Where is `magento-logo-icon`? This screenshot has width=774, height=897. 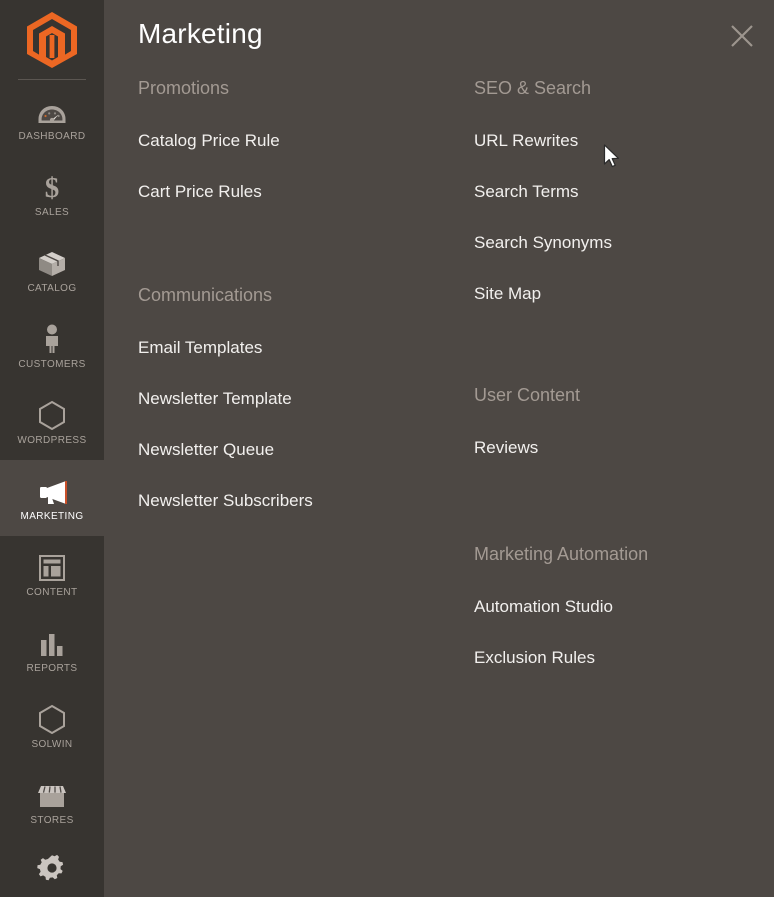 magento-logo-icon is located at coordinates (52, 40).